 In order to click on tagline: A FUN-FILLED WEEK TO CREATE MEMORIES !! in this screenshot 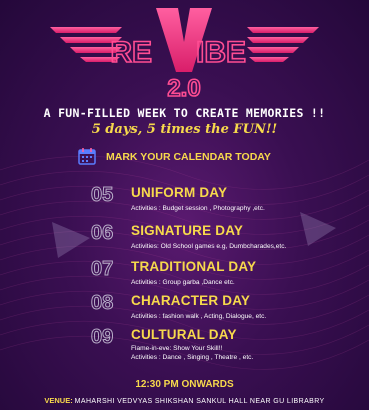, I will do `click(184, 113)`.